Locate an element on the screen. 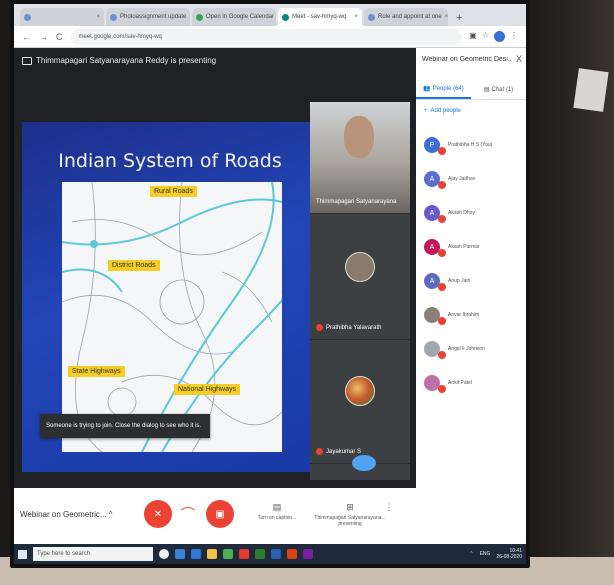 This screenshot has width=614, height=585. reload-button: C is located at coordinates (59, 37).